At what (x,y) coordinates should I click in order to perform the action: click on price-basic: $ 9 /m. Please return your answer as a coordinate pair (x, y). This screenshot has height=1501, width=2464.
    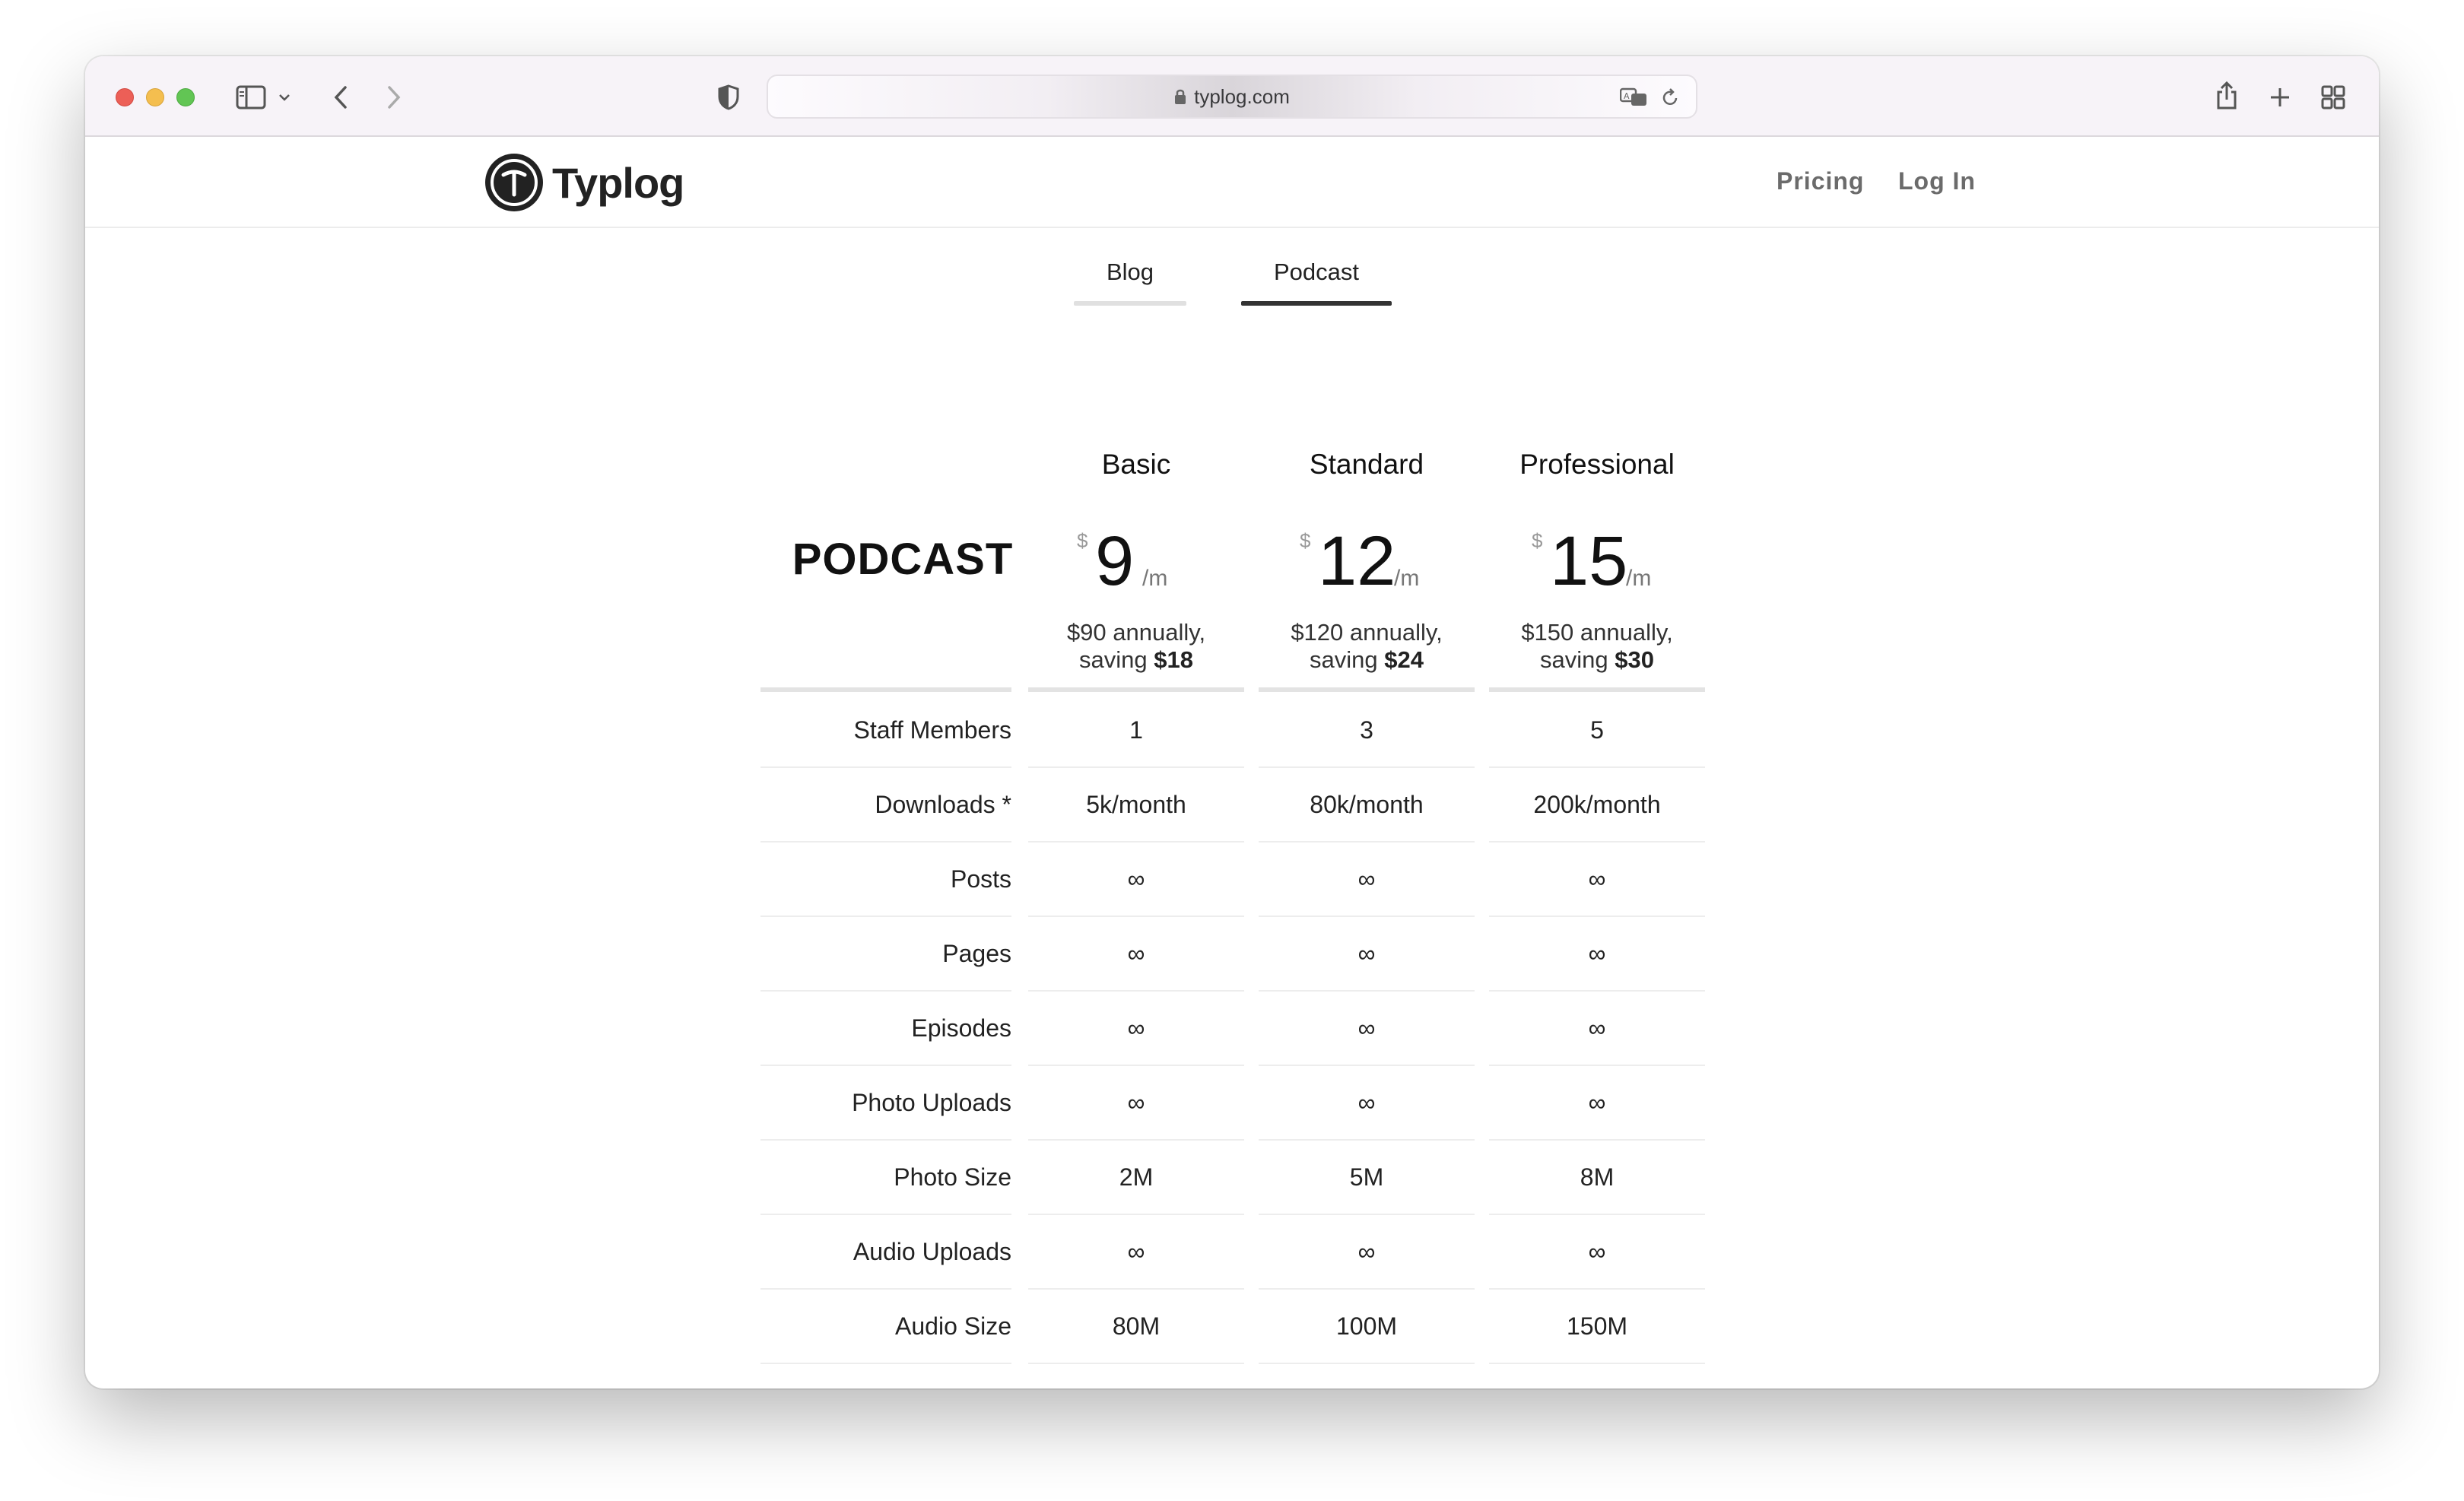
    Looking at the image, I should click on (1136, 564).